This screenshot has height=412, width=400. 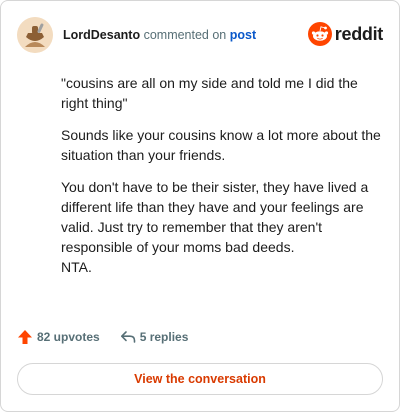 What do you see at coordinates (76, 267) in the screenshot?
I see `comment-paragraph-verdict: NTA.` at bounding box center [76, 267].